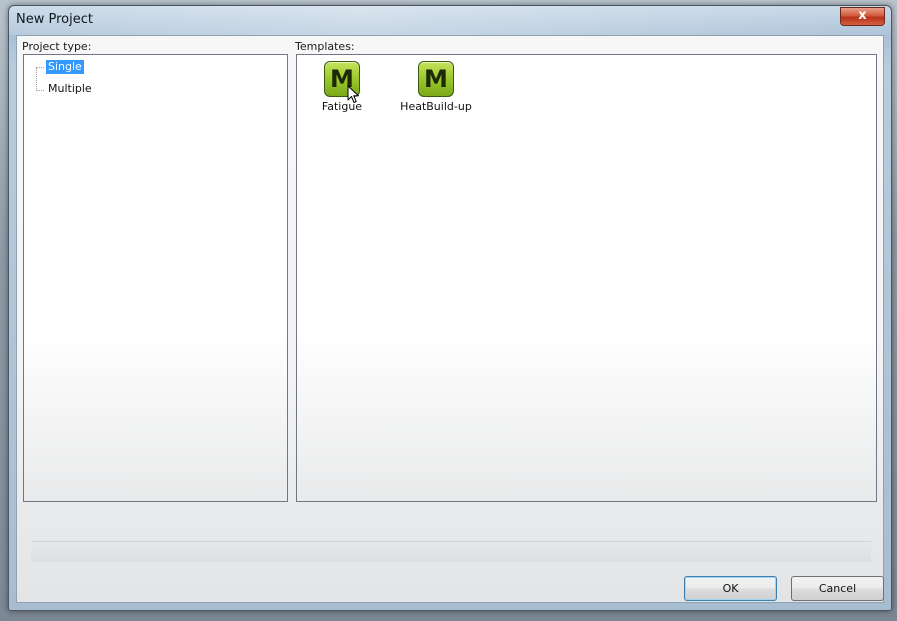 The height and width of the screenshot is (621, 897). Describe the element at coordinates (450, 20) in the screenshot. I see `title-bar: New Project x` at that location.